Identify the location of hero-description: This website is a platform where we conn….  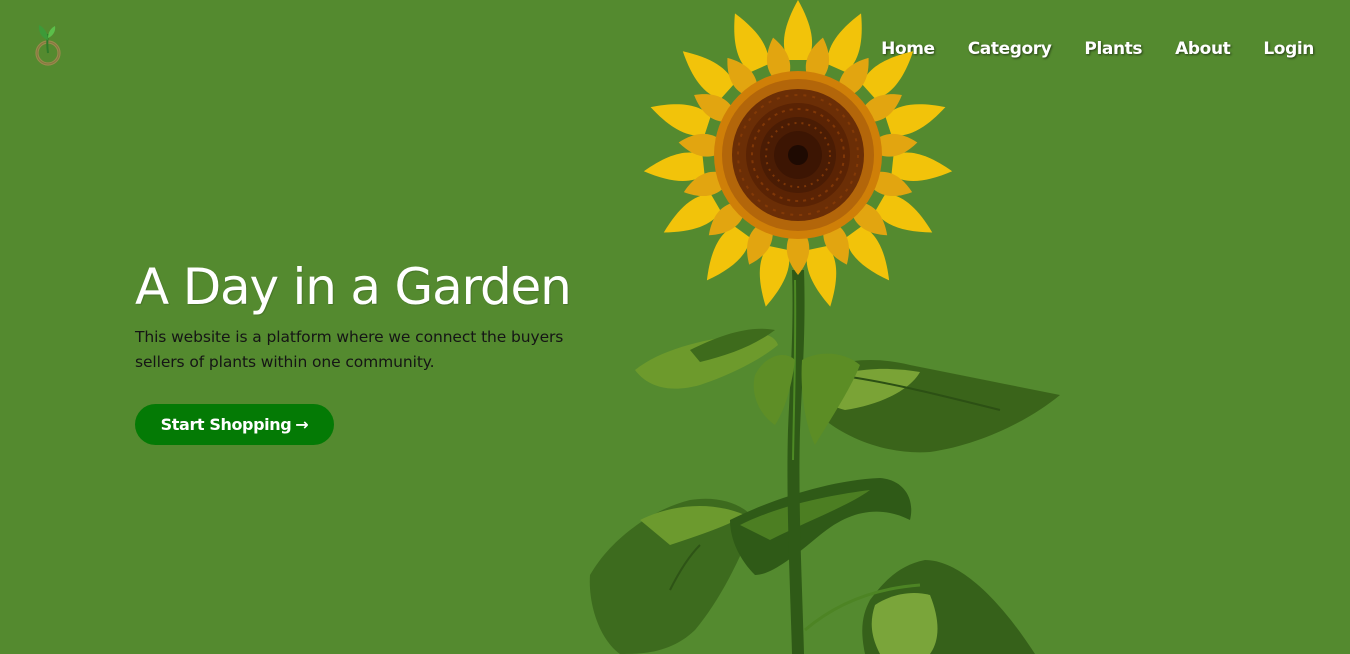
(349, 349).